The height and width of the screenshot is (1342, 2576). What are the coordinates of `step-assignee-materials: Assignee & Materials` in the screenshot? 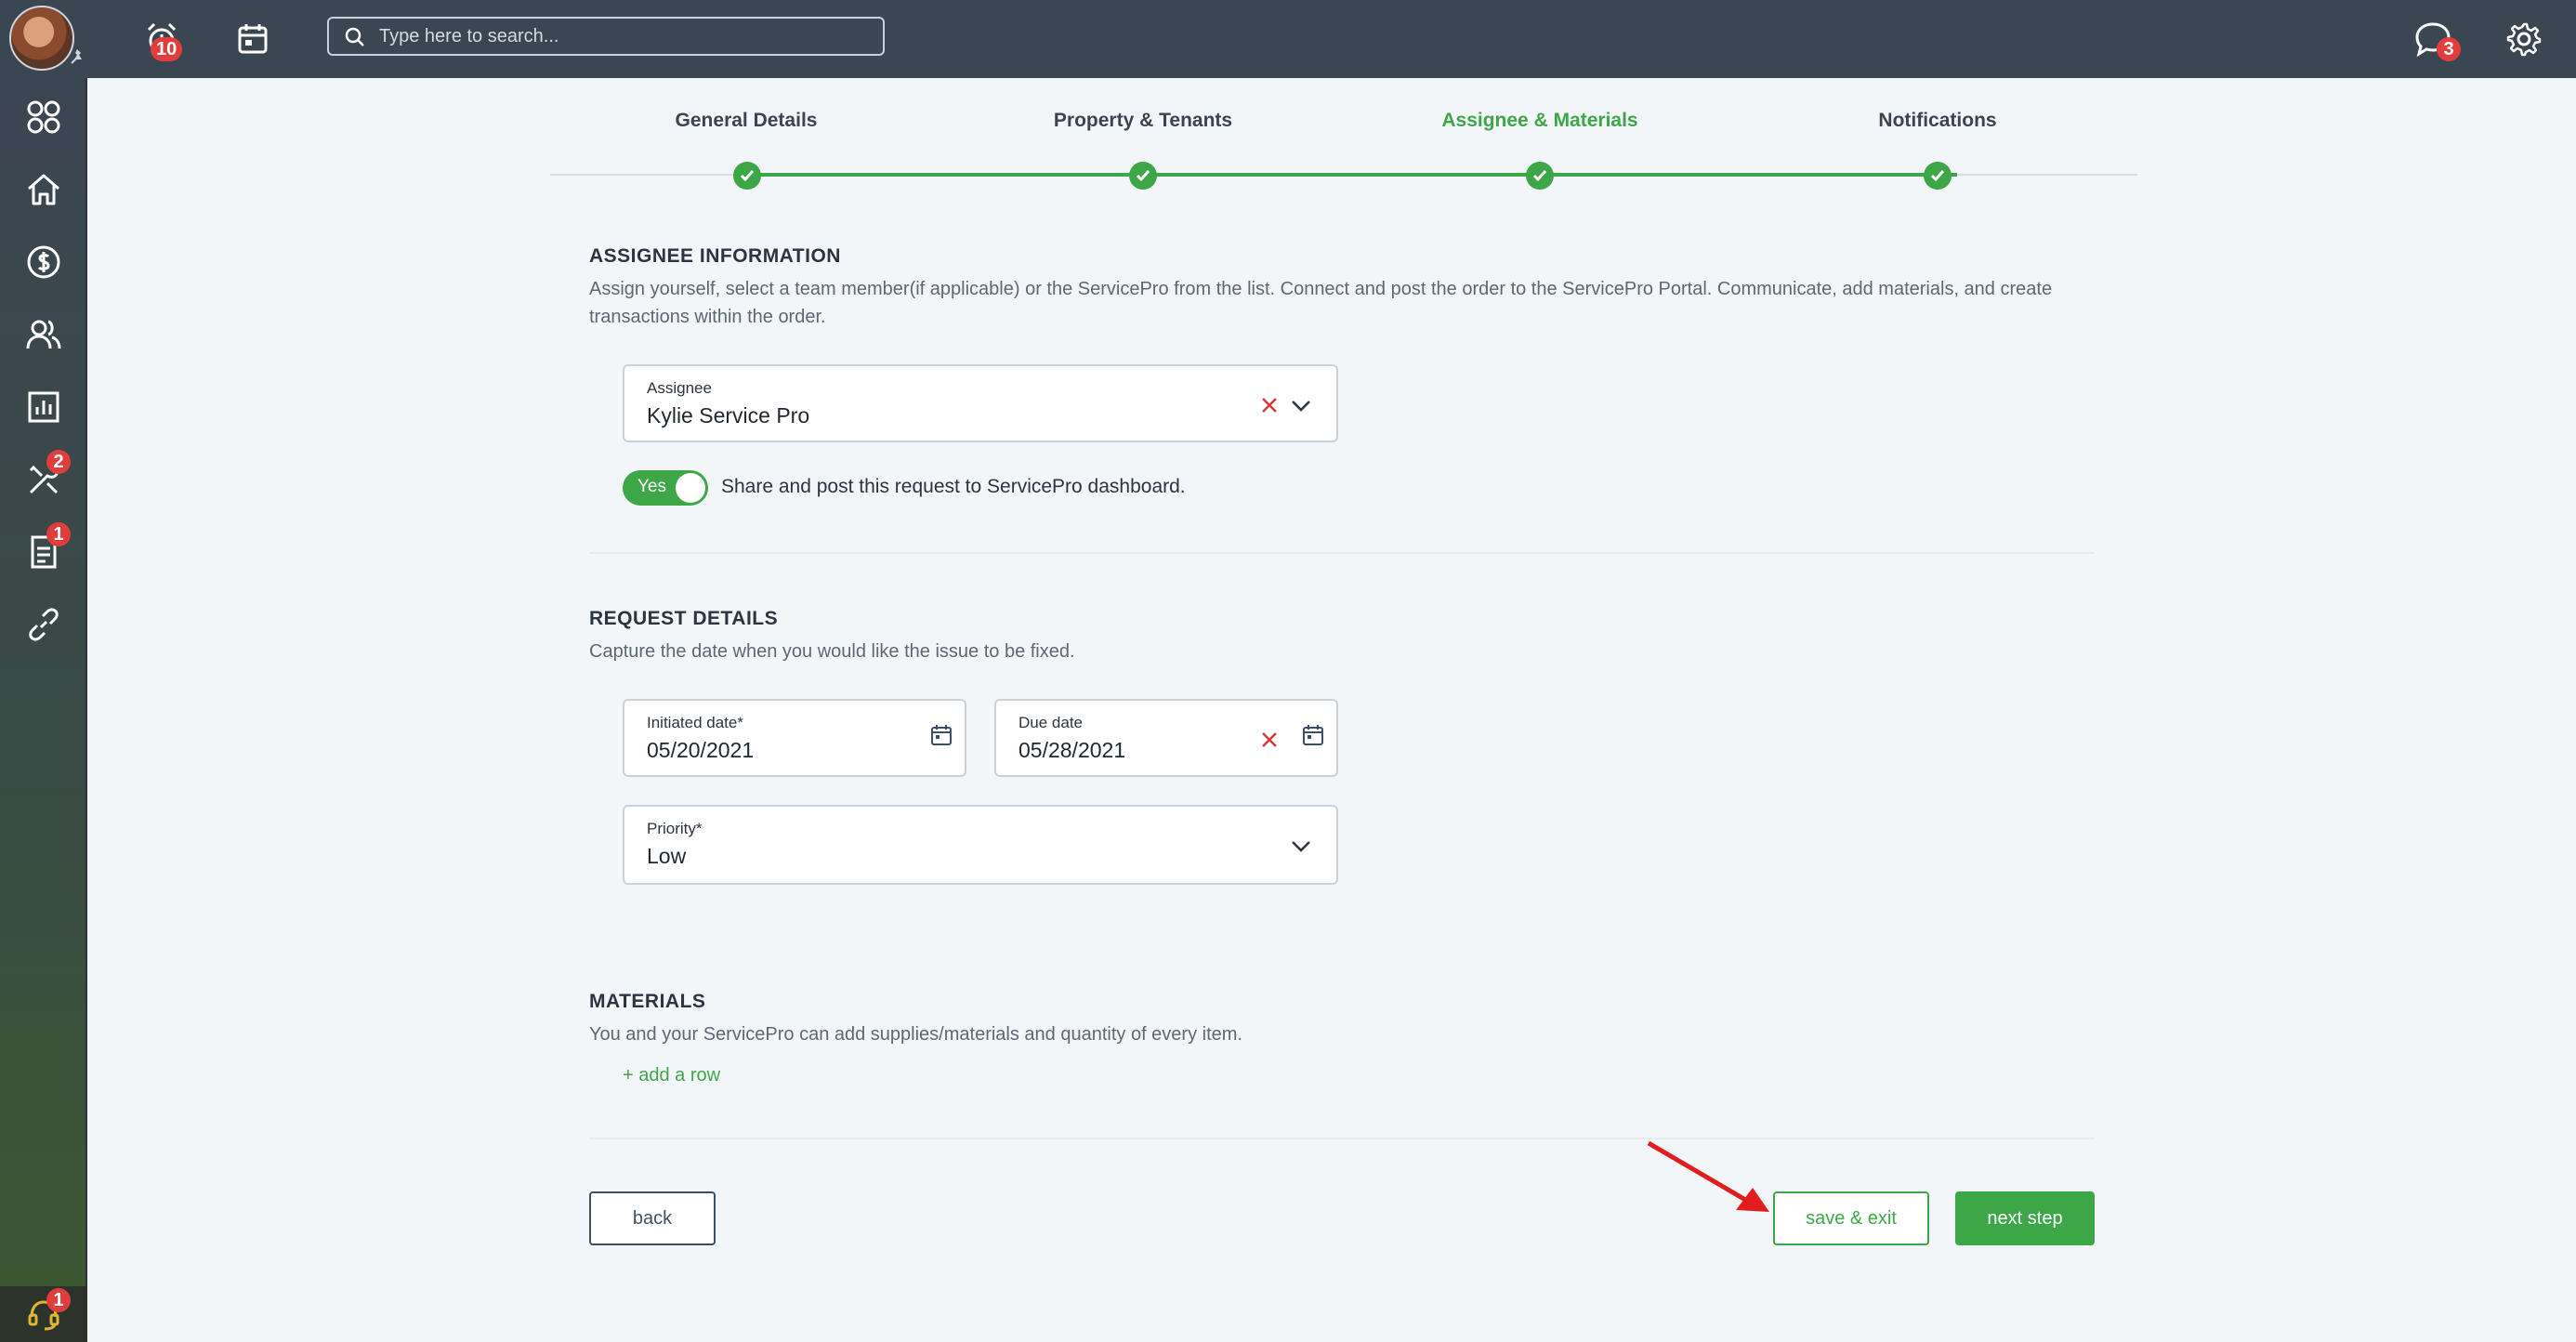 It's located at (1540, 121).